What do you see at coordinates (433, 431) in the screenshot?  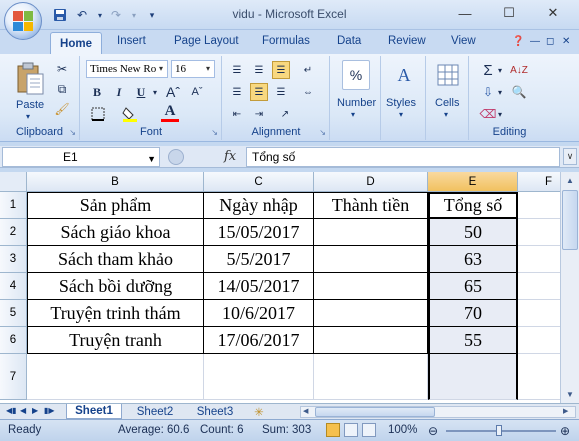 I see `zoom-out-icon: ⊖` at bounding box center [433, 431].